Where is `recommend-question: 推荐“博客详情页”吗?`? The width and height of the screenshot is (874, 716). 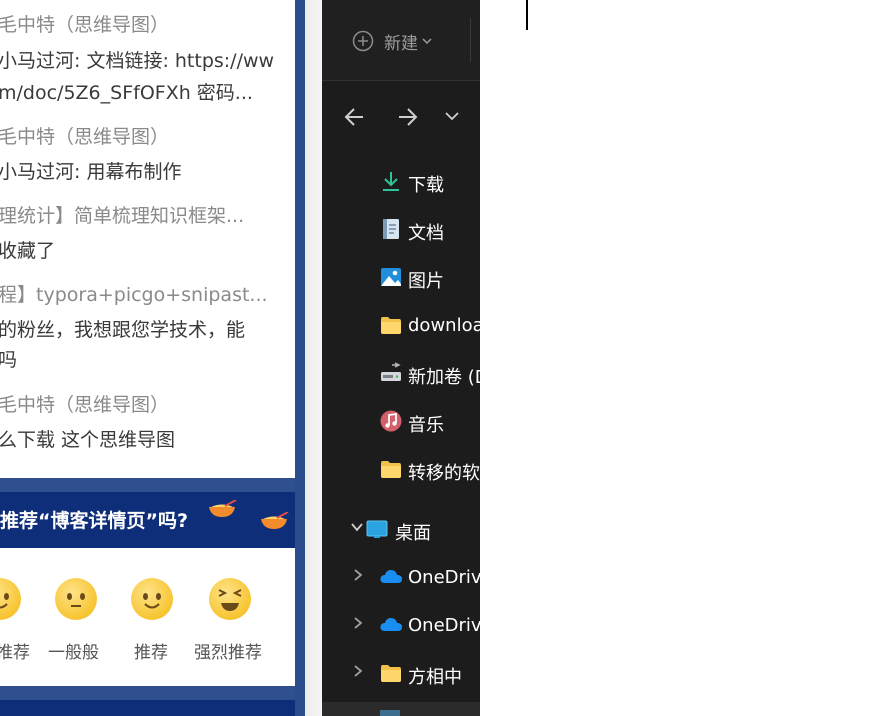 recommend-question: 推荐“博客详情页”吗? is located at coordinates (94, 521).